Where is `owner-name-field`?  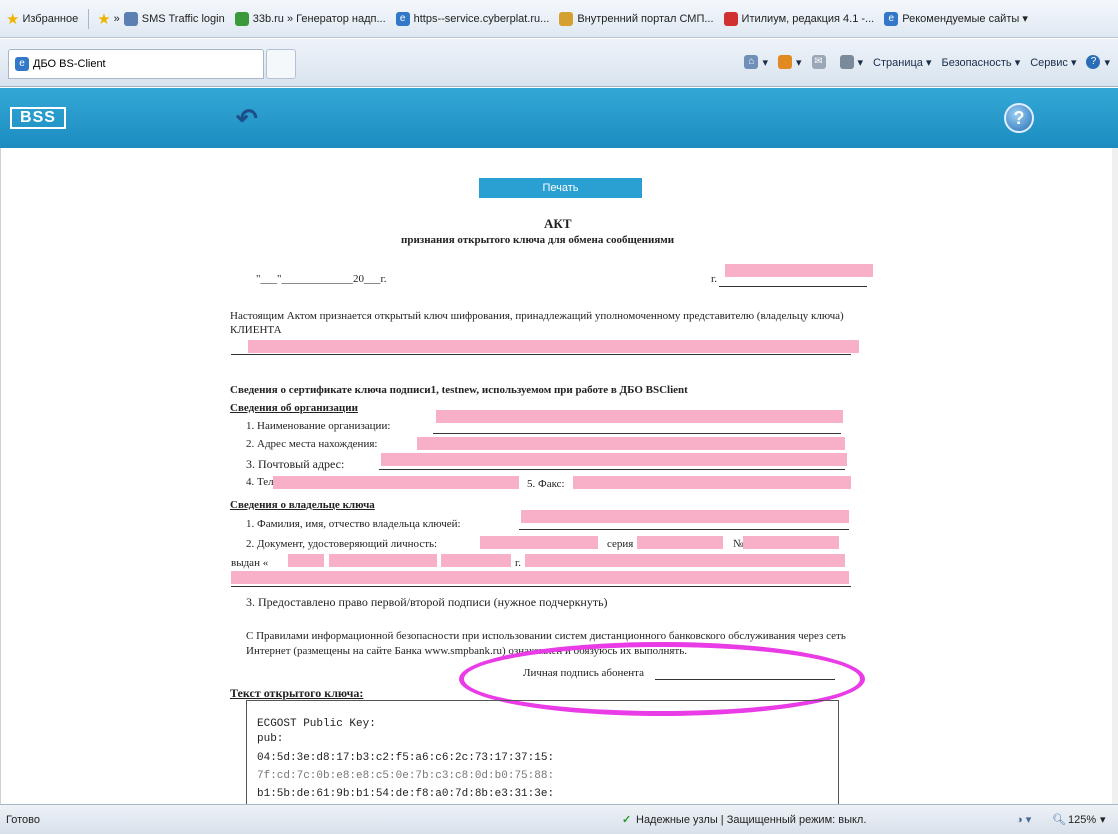 owner-name-field is located at coordinates (685, 516).